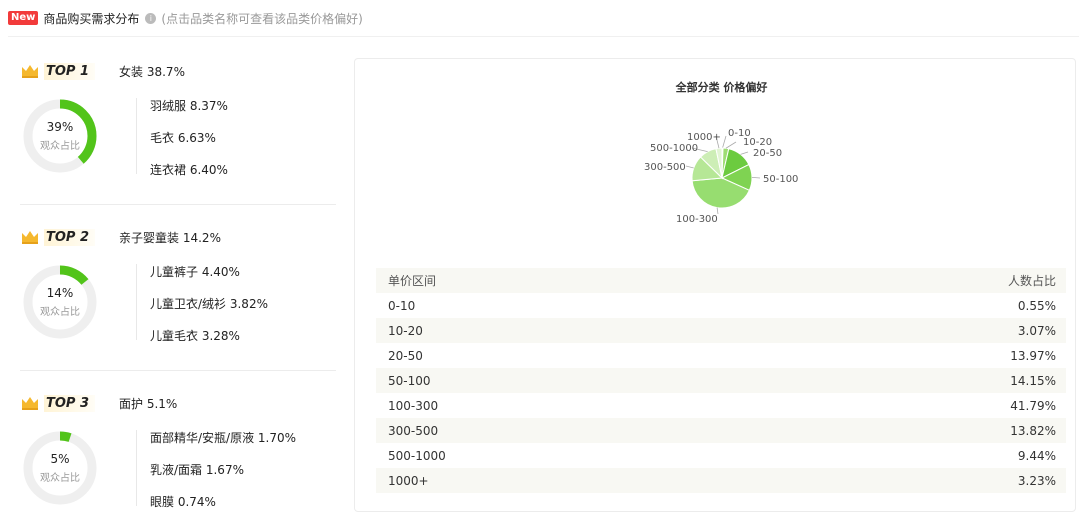 The height and width of the screenshot is (516, 1079). I want to click on subcategory-item: 连衣裙 6.40%, so click(189, 170).